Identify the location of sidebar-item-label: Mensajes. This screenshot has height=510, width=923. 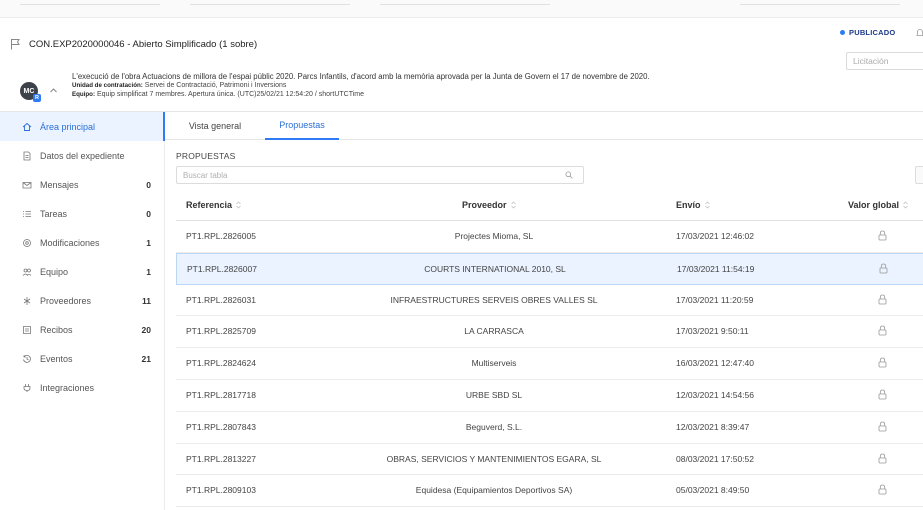
(59, 184).